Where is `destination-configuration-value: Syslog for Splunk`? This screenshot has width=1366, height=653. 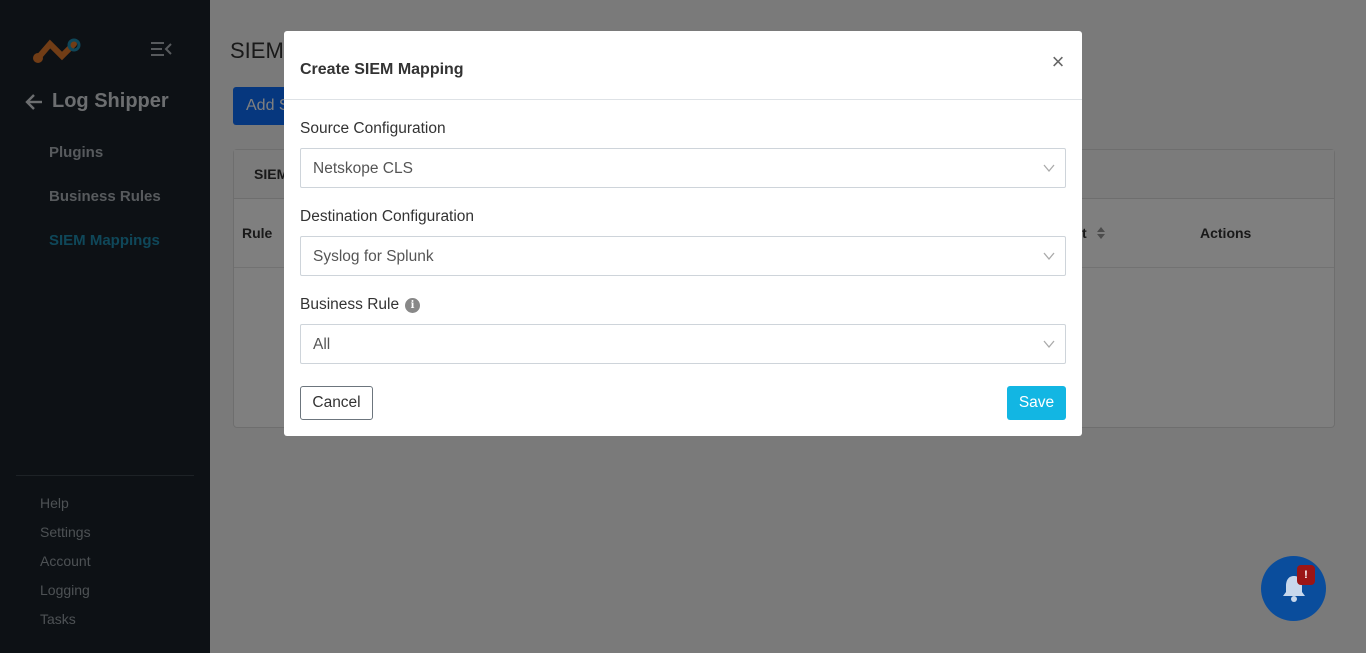 destination-configuration-value: Syslog for Splunk is located at coordinates (373, 256).